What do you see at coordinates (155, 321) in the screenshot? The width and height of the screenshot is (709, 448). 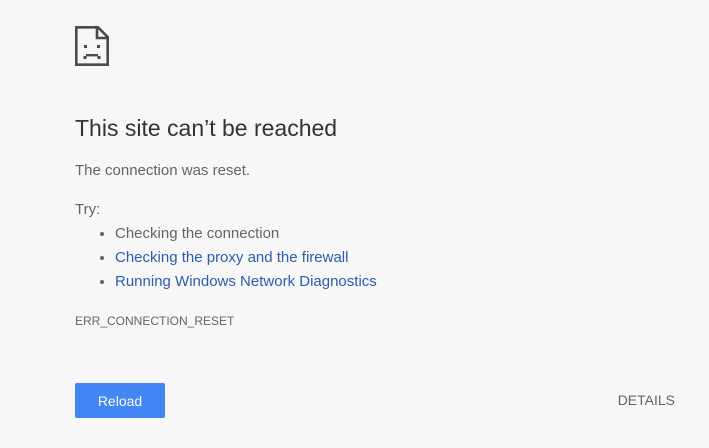 I see `error-code: ERR_CONNECTION_RESET` at bounding box center [155, 321].